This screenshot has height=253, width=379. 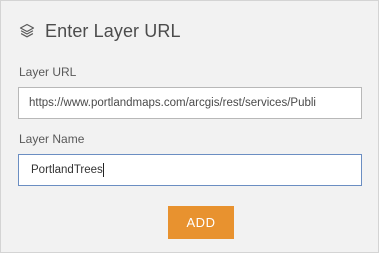 I want to click on layers-icon, so click(x=27, y=31).